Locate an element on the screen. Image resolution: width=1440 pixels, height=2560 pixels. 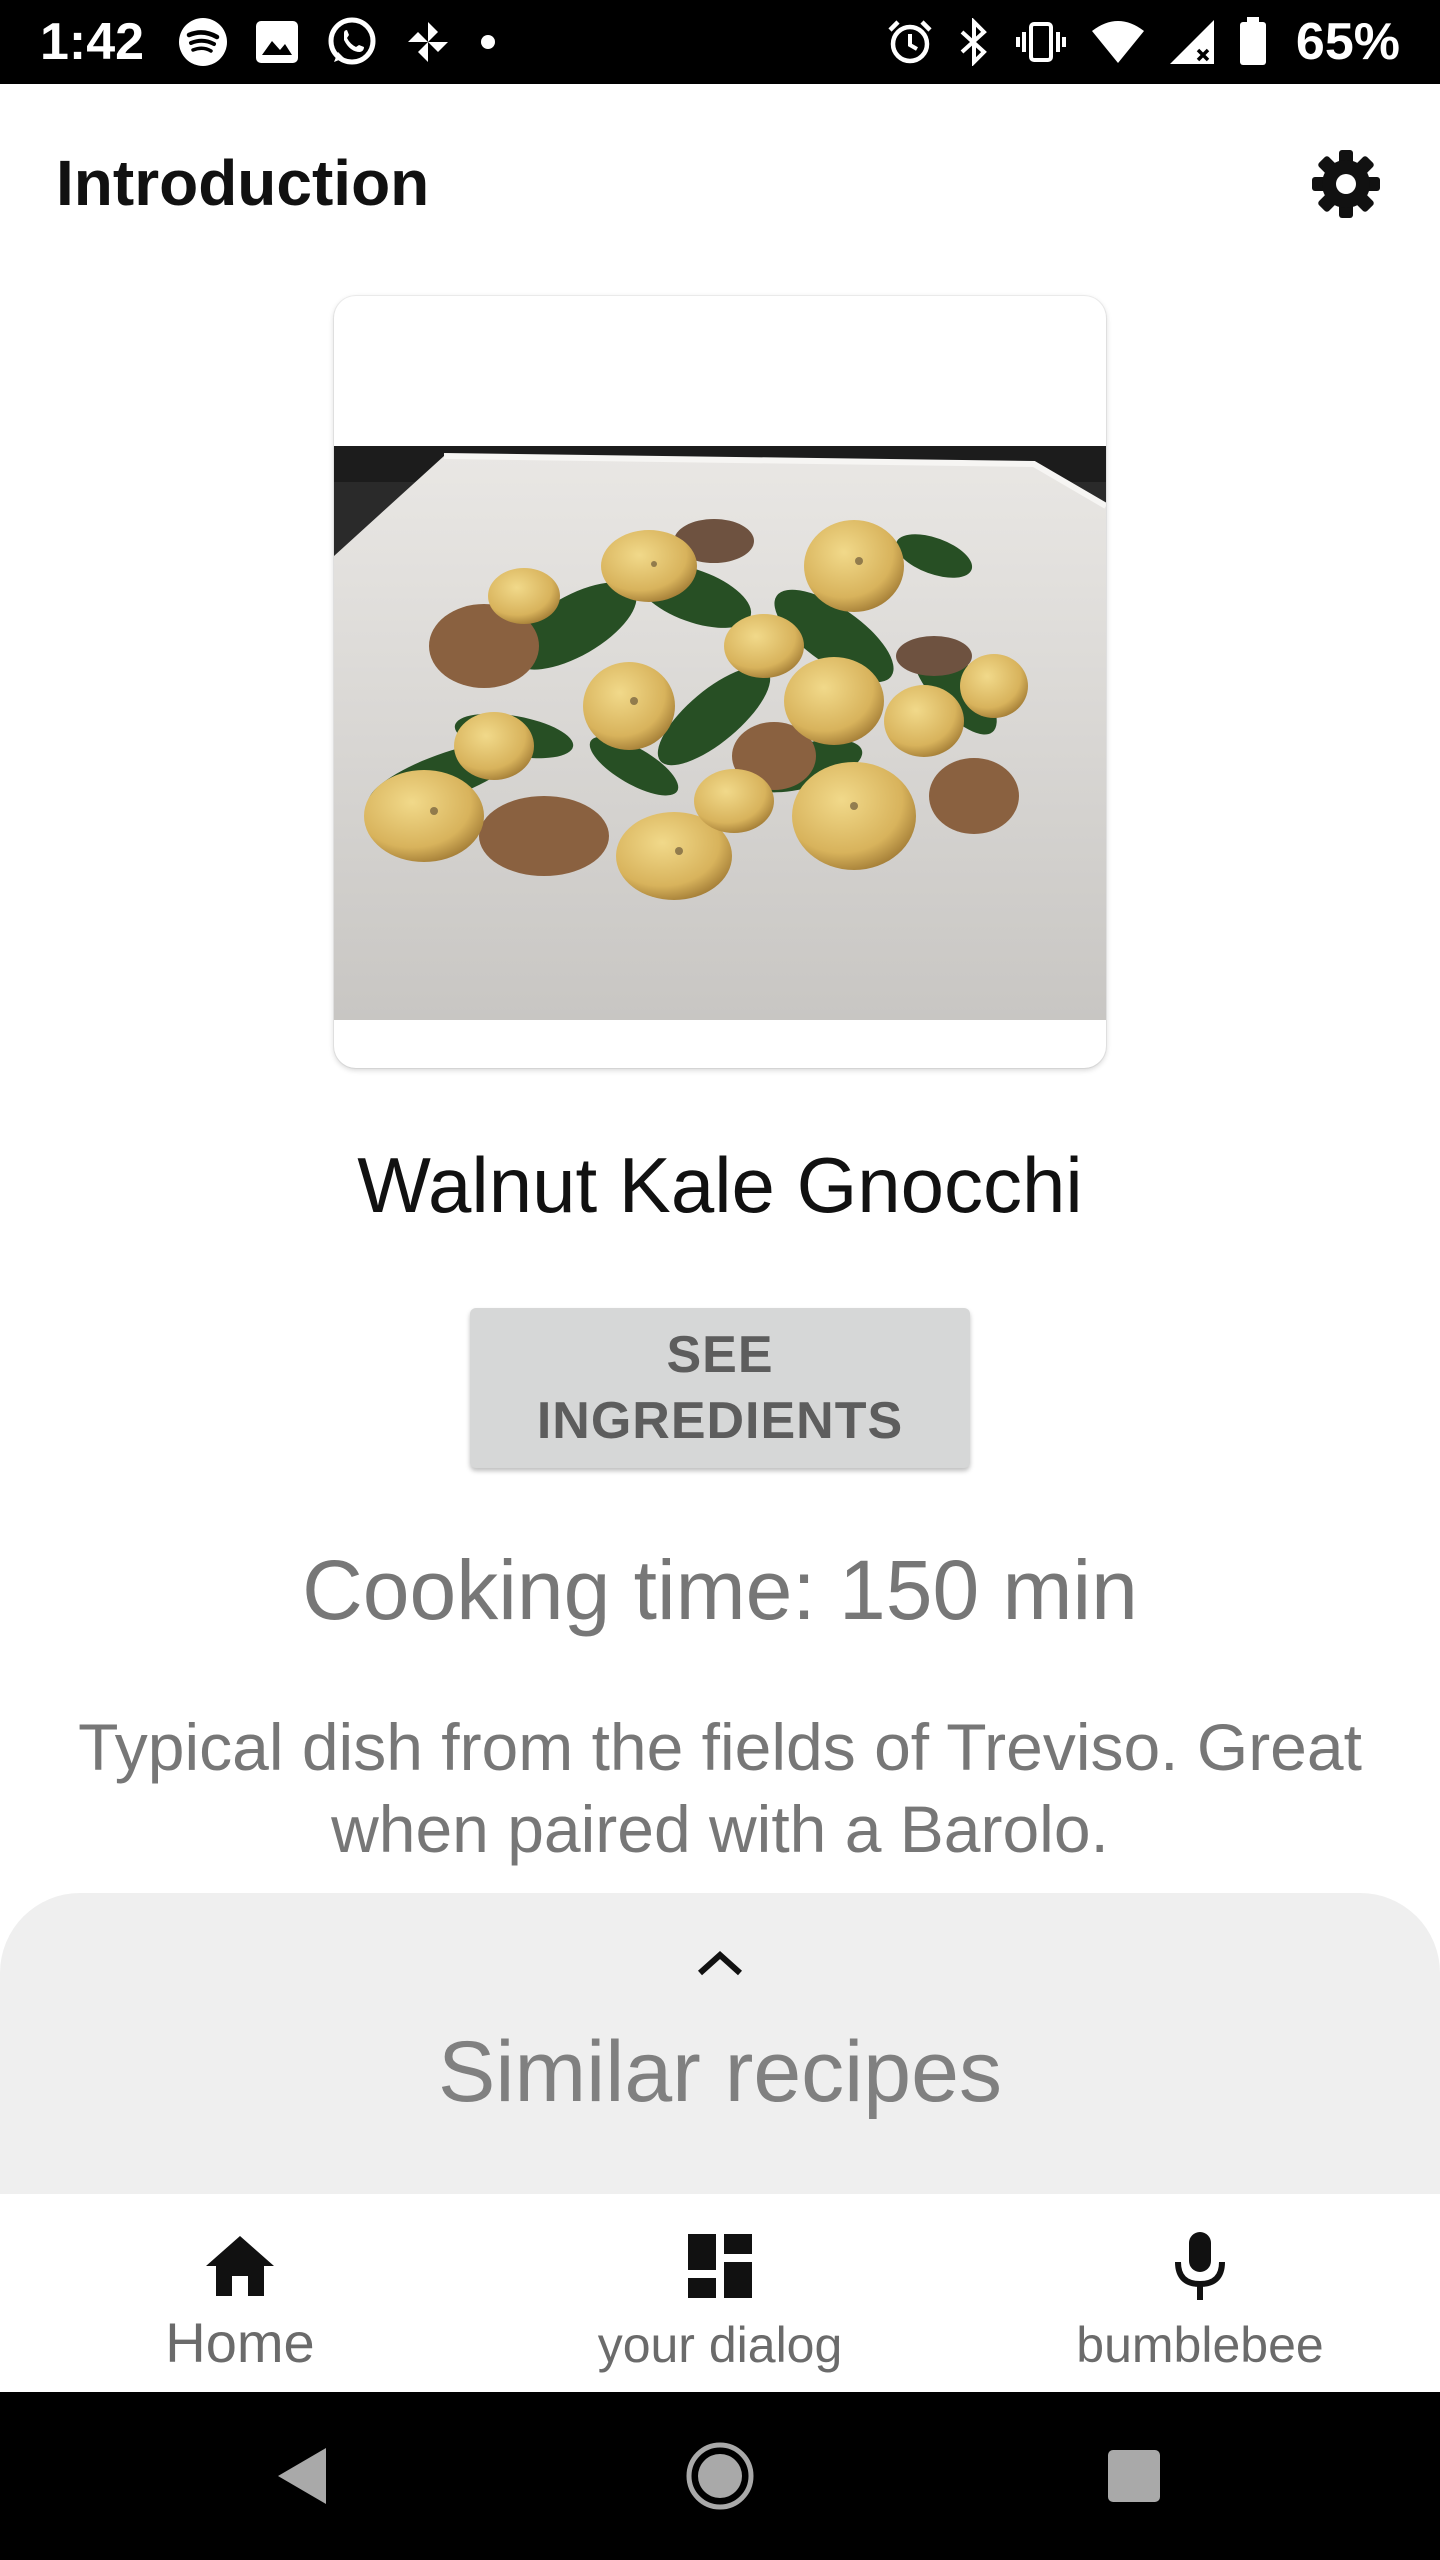
bluetooth-icon is located at coordinates (974, 42).